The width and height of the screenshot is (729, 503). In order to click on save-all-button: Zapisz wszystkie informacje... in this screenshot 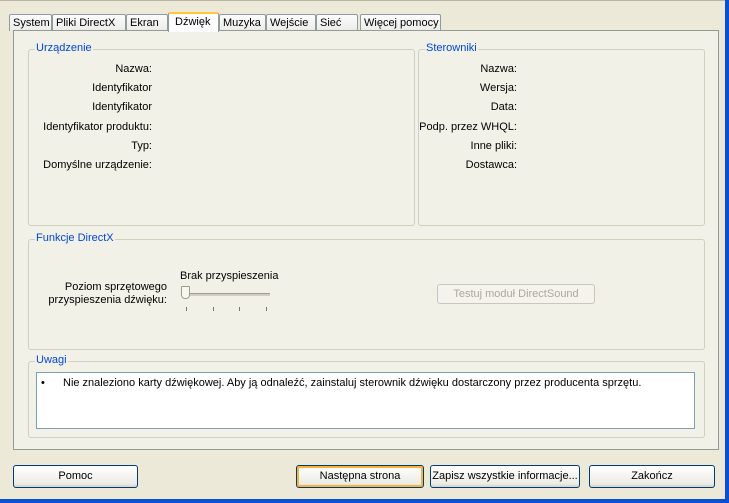, I will do `click(505, 476)`.